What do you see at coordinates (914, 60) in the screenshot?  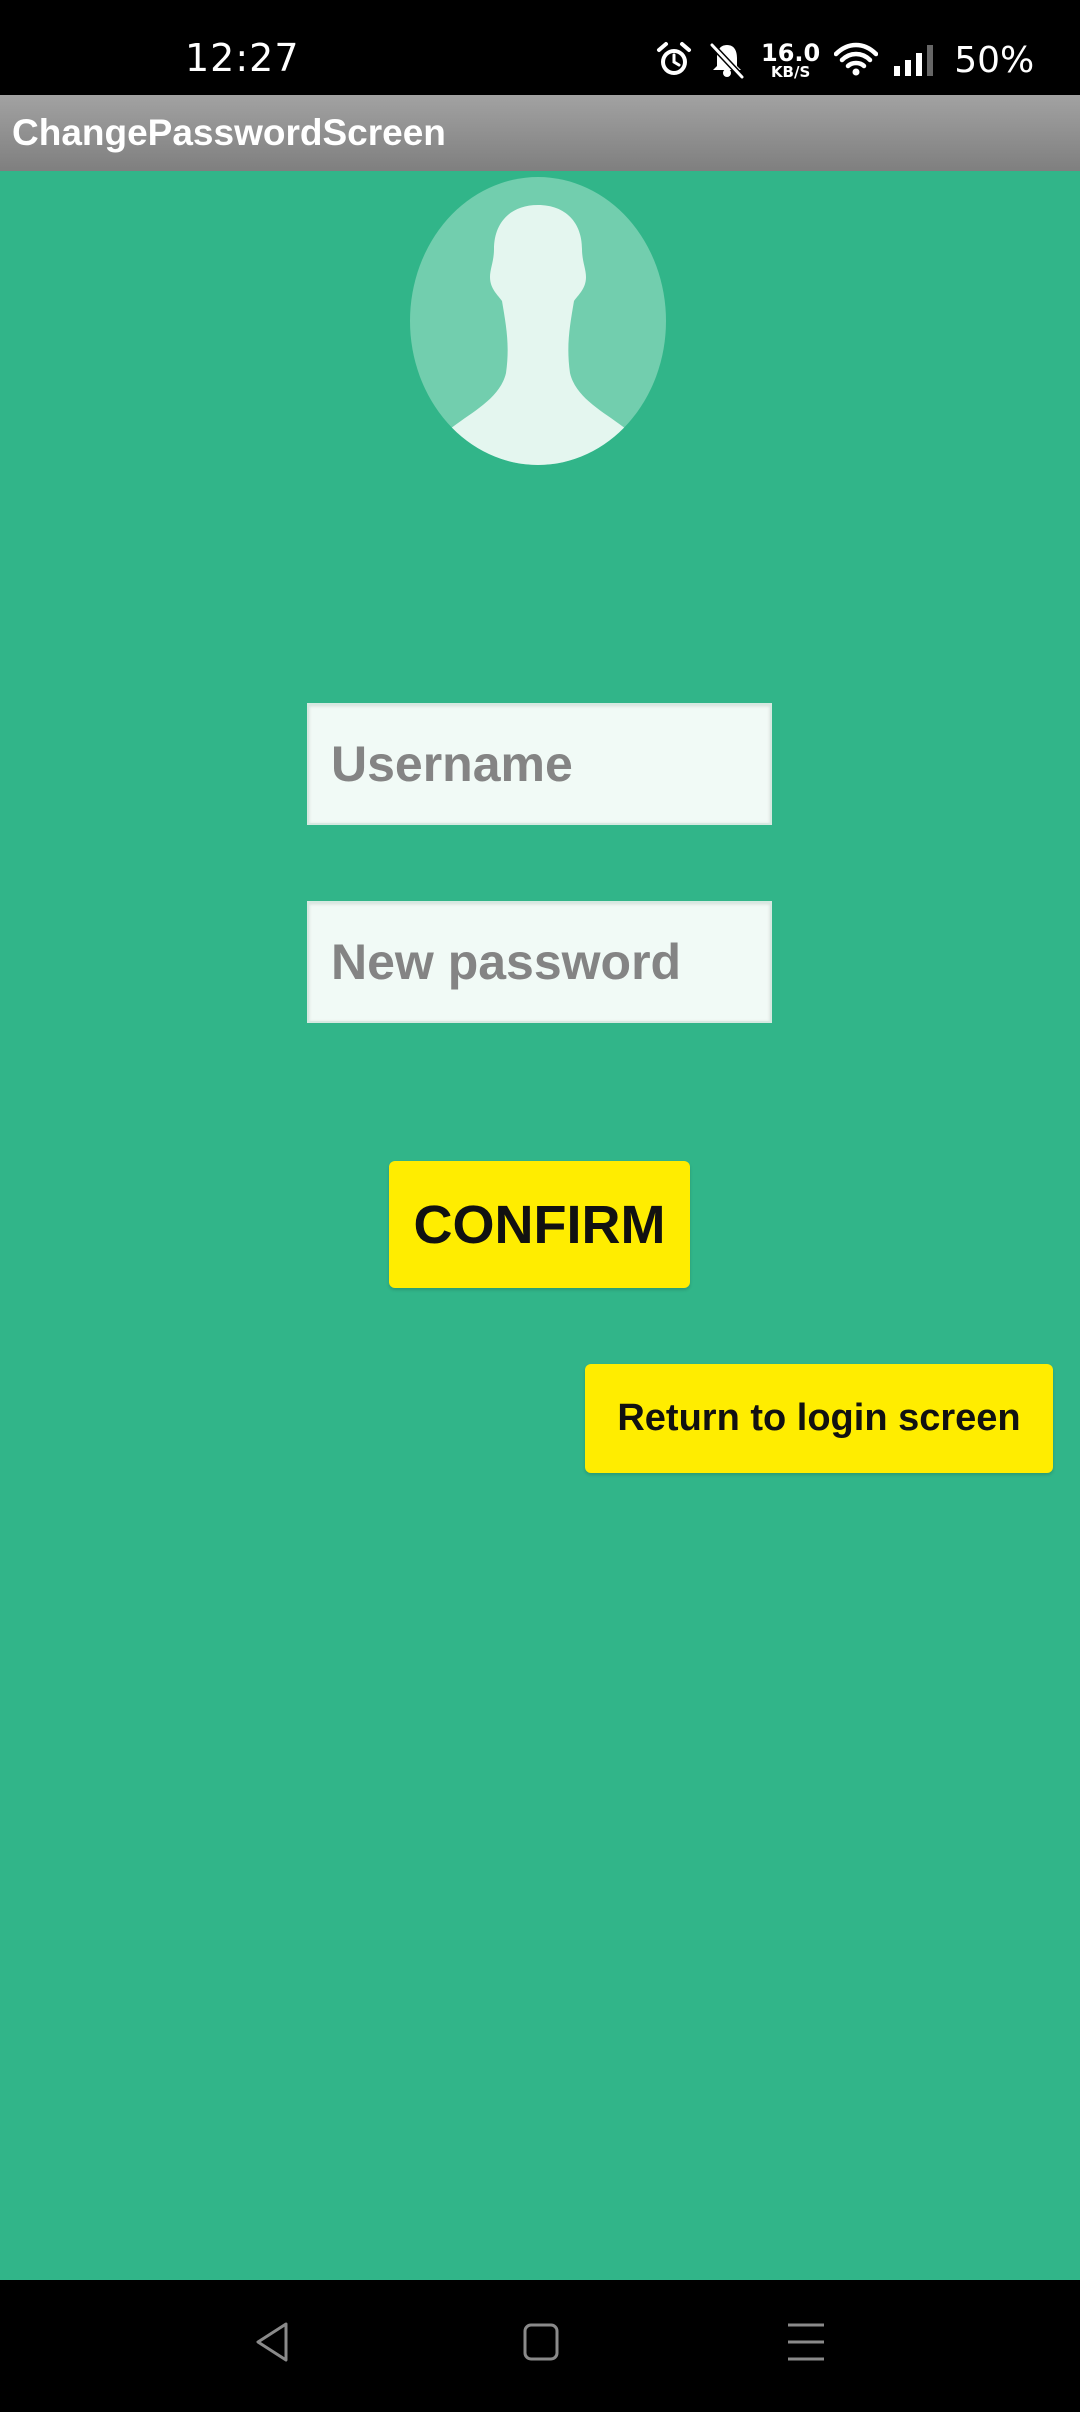 I see `signal-icon` at bounding box center [914, 60].